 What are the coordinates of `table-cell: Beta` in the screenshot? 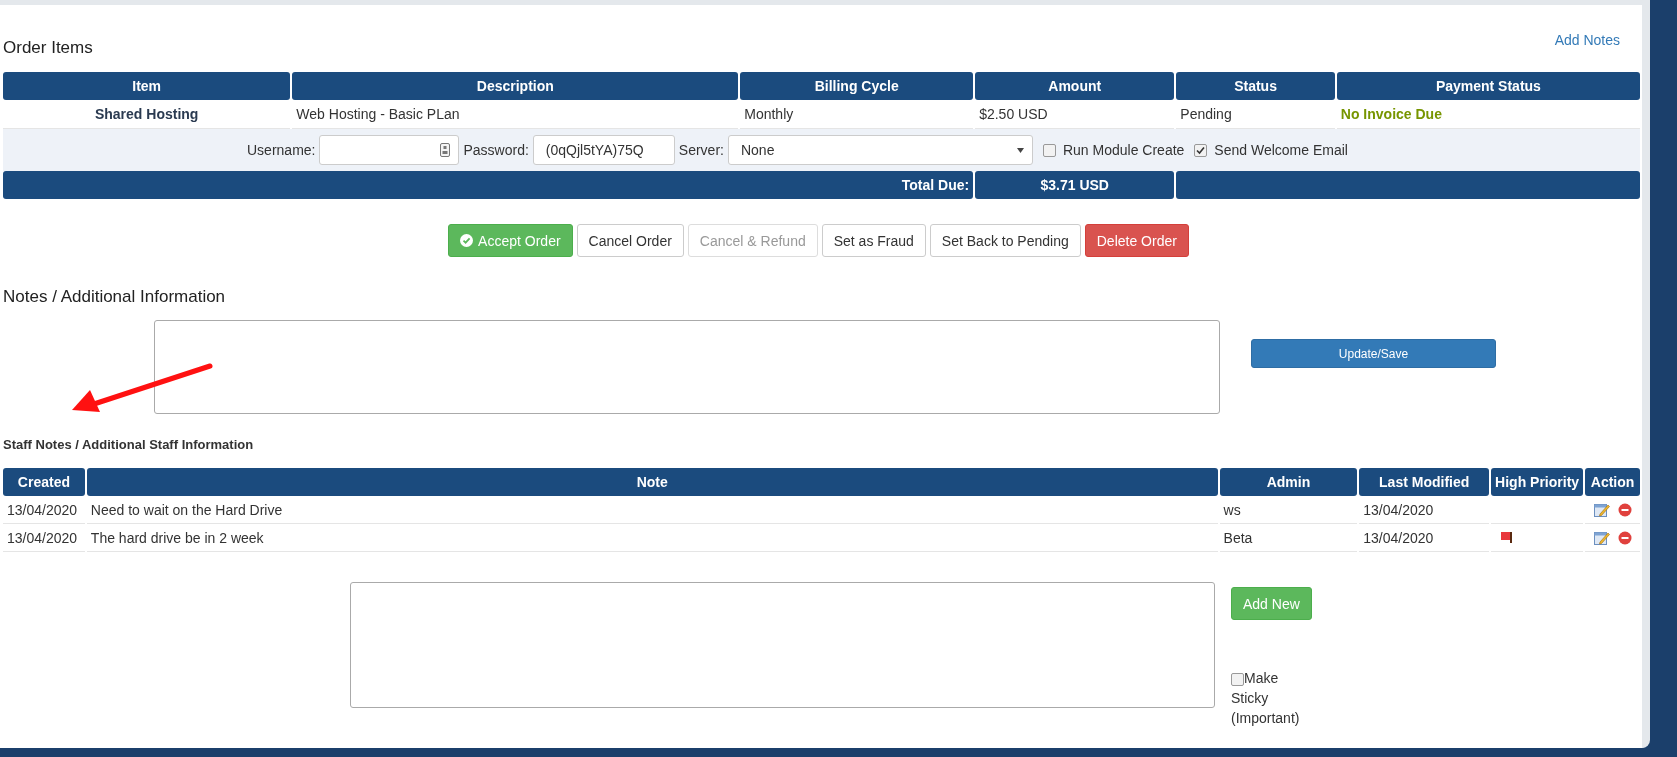 It's located at (1288, 538).